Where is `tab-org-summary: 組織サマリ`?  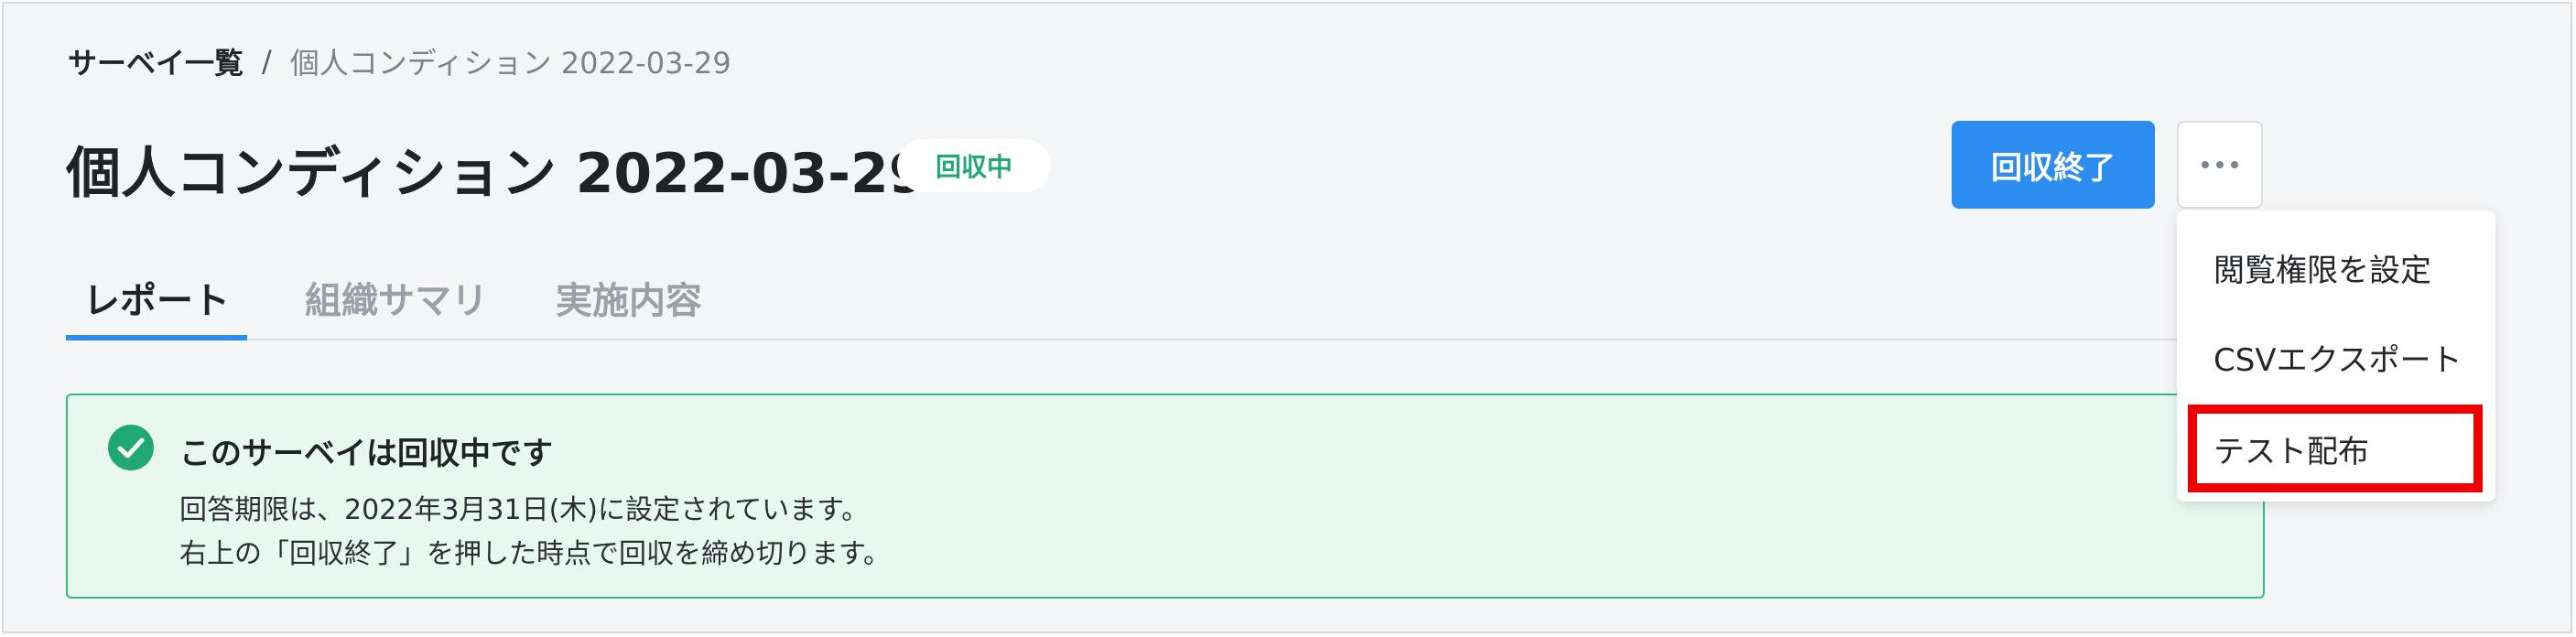
tab-org-summary: 組織サマリ is located at coordinates (396, 297).